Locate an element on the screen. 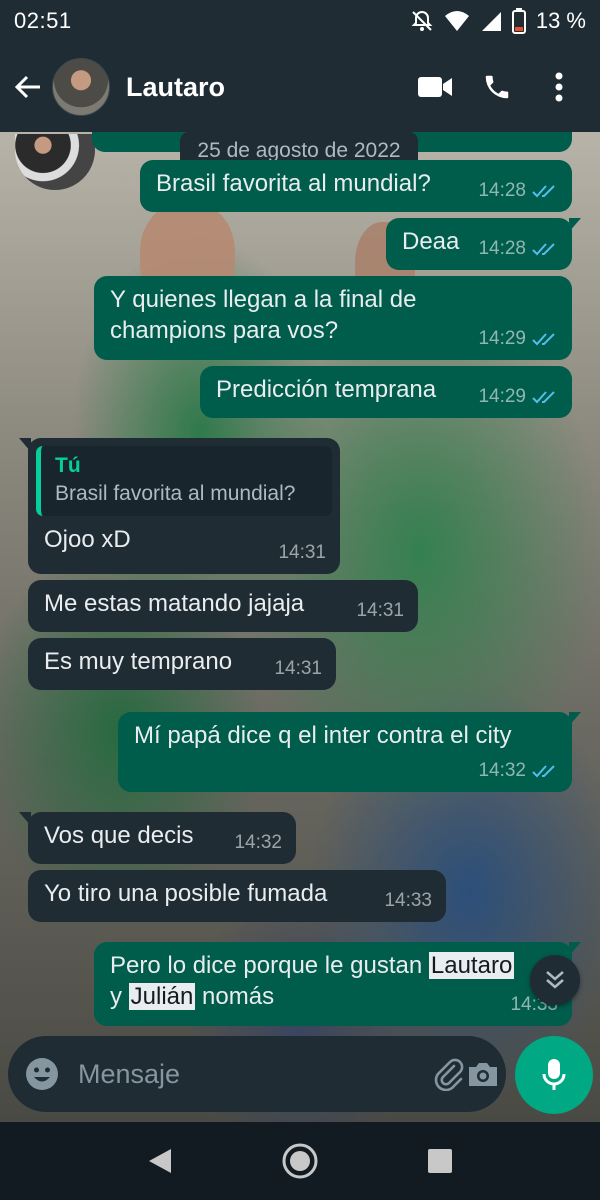 The width and height of the screenshot is (600, 1200). message-bubble-in: Es muy temprano 14:31 is located at coordinates (182, 664).